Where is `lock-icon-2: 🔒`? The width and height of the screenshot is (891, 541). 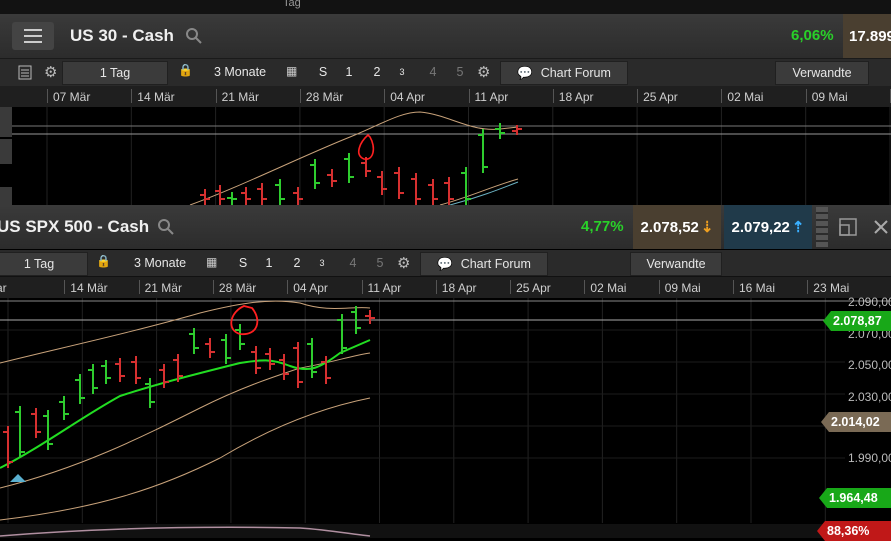
lock-icon-2: 🔒 is located at coordinates (103, 261).